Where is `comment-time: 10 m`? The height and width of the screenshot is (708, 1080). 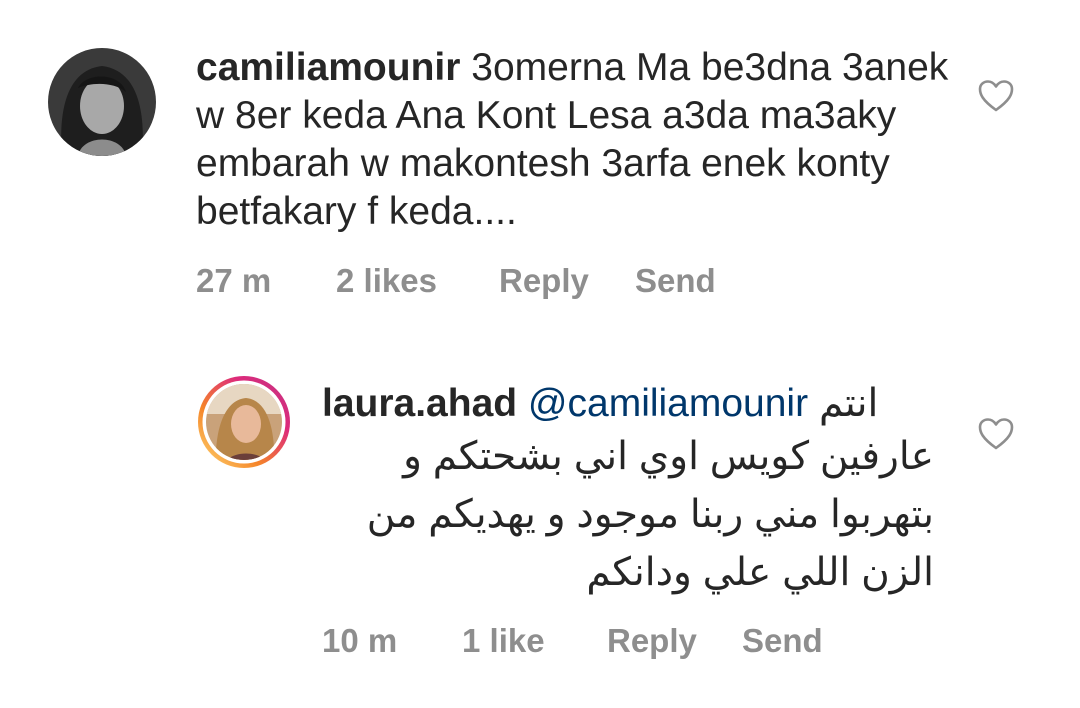 comment-time: 10 m is located at coordinates (360, 640).